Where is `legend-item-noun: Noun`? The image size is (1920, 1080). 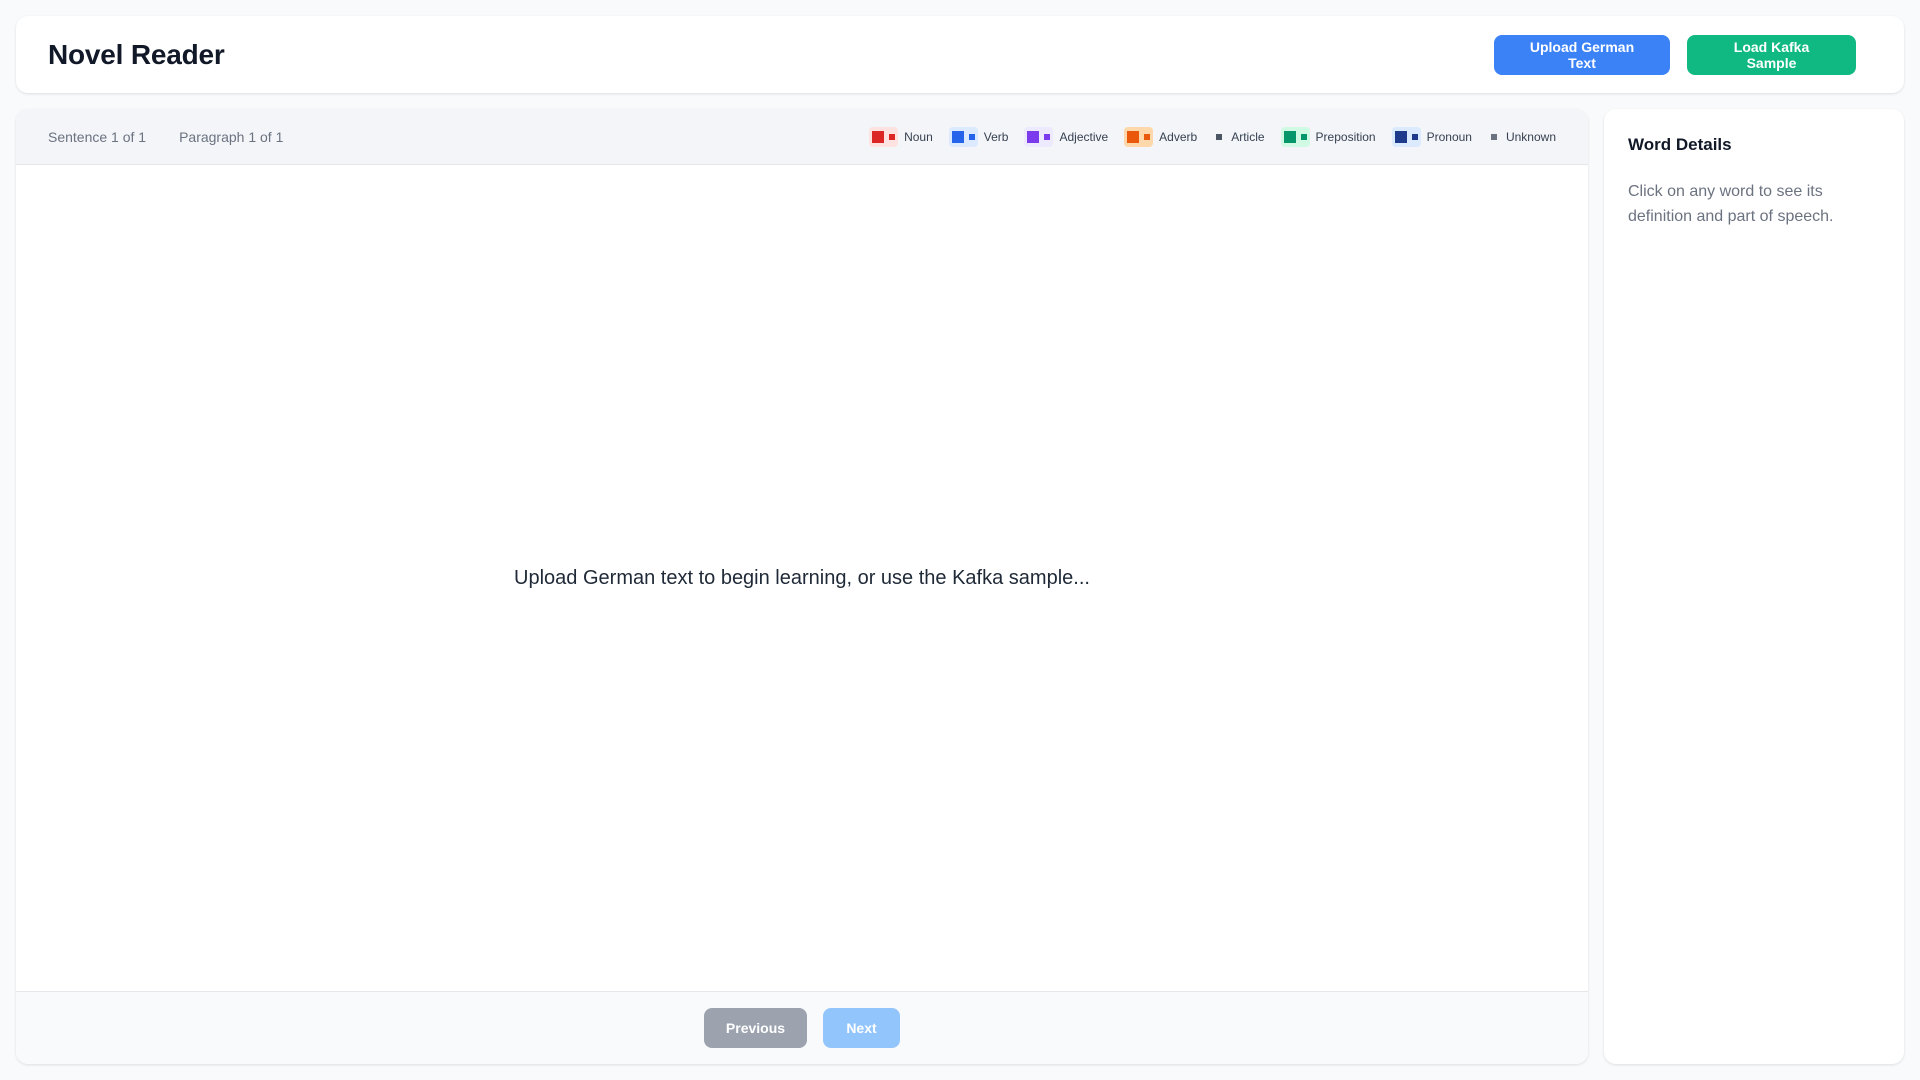
legend-item-noun: Noun is located at coordinates (901, 136).